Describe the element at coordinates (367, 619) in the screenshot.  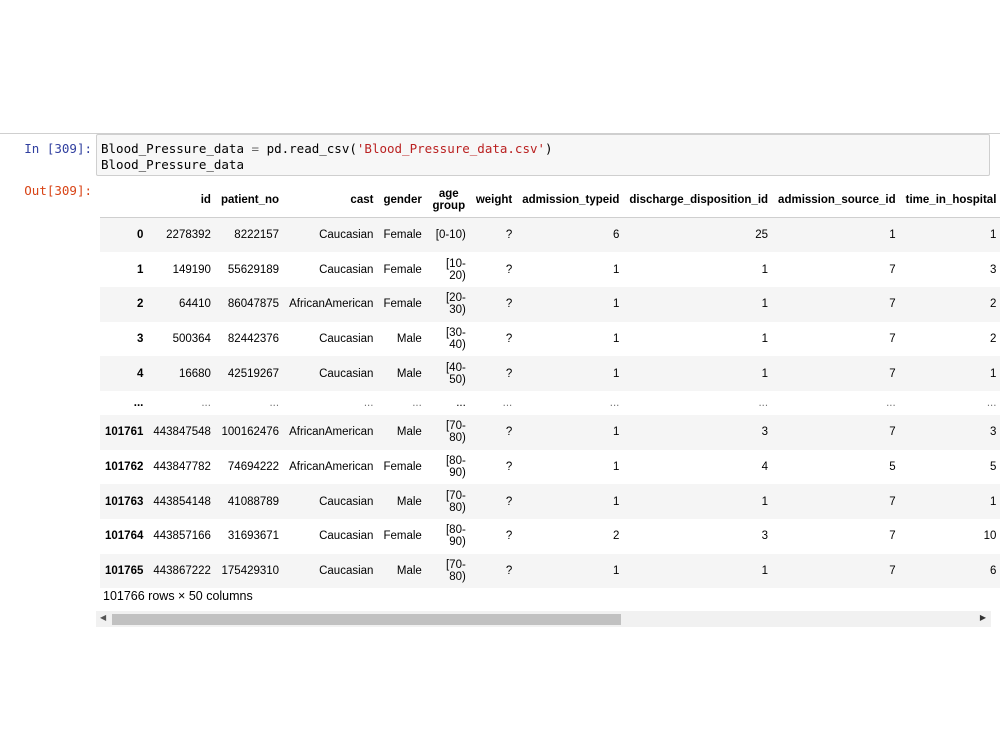
I see `scrollbar-thumb` at that location.